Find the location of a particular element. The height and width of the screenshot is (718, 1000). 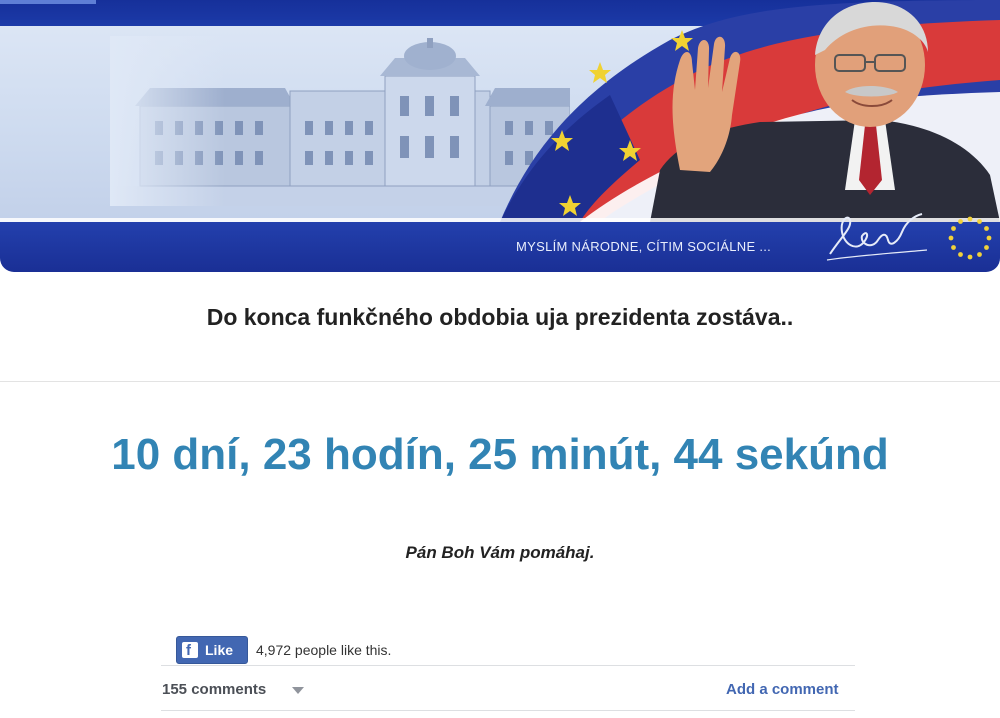

facebook-f-icon: f is located at coordinates (190, 650).